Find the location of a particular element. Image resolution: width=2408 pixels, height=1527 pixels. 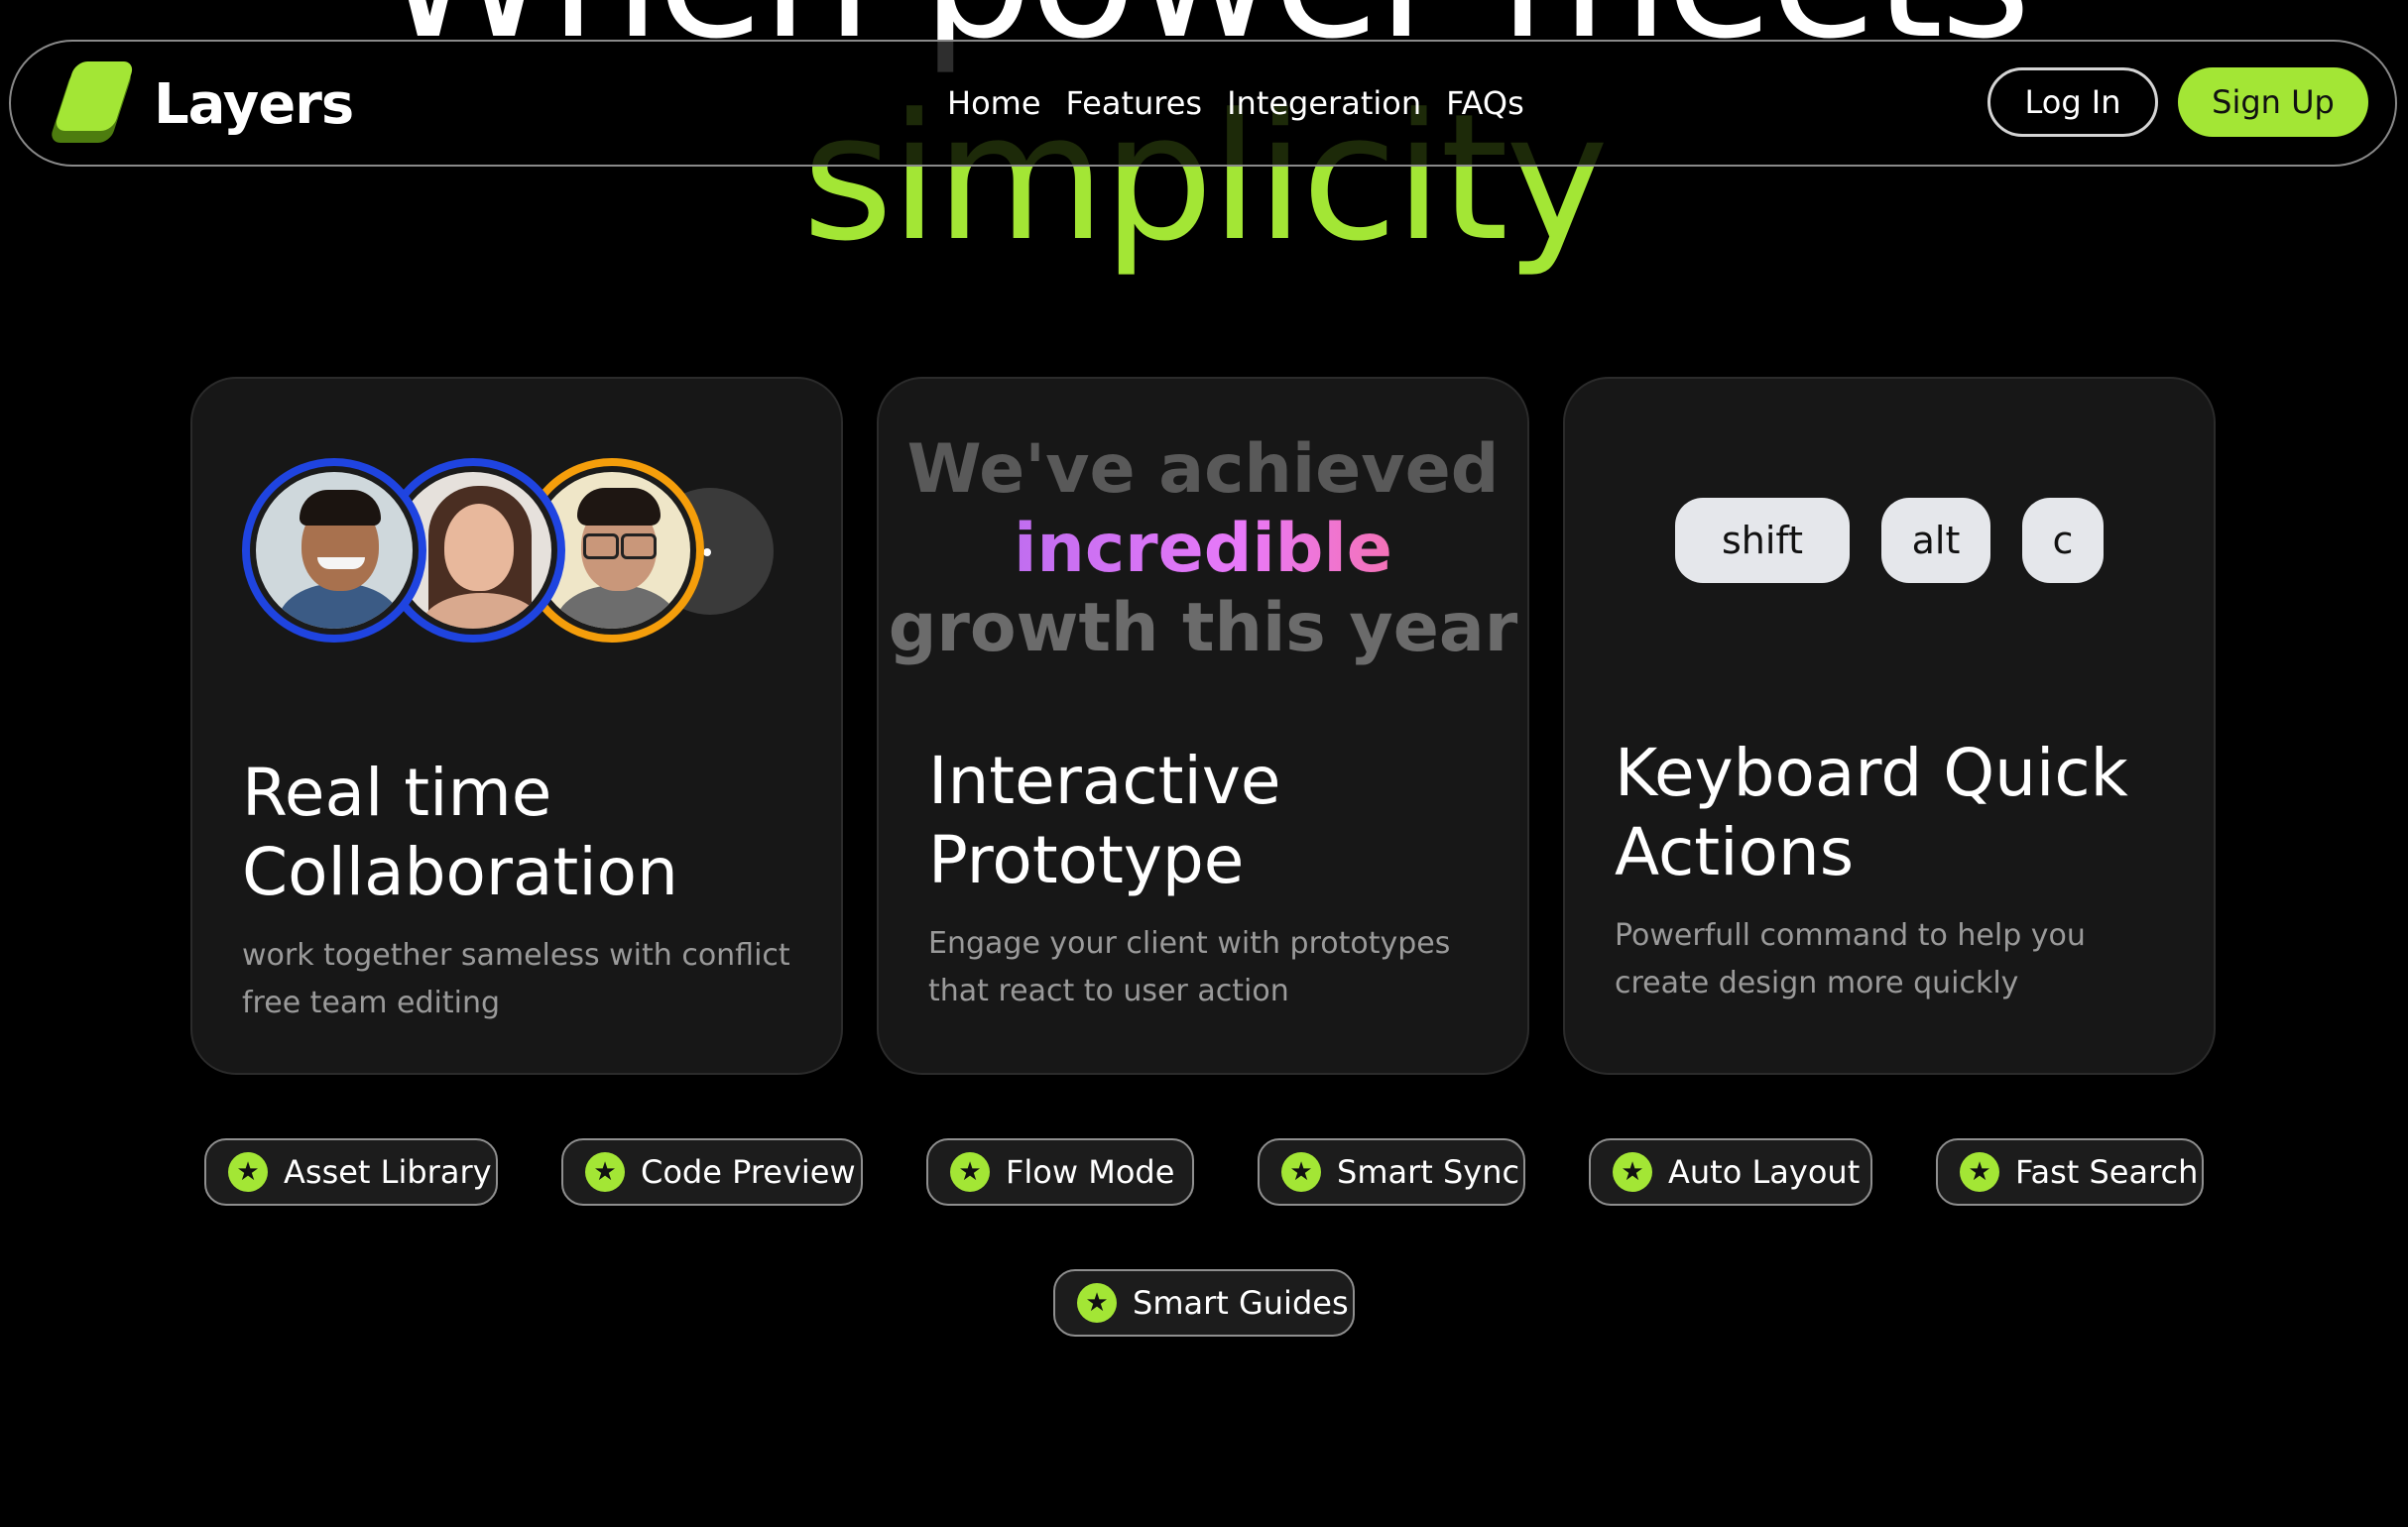

card-title: Keyboard Quick Actions is located at coordinates (1872, 812).